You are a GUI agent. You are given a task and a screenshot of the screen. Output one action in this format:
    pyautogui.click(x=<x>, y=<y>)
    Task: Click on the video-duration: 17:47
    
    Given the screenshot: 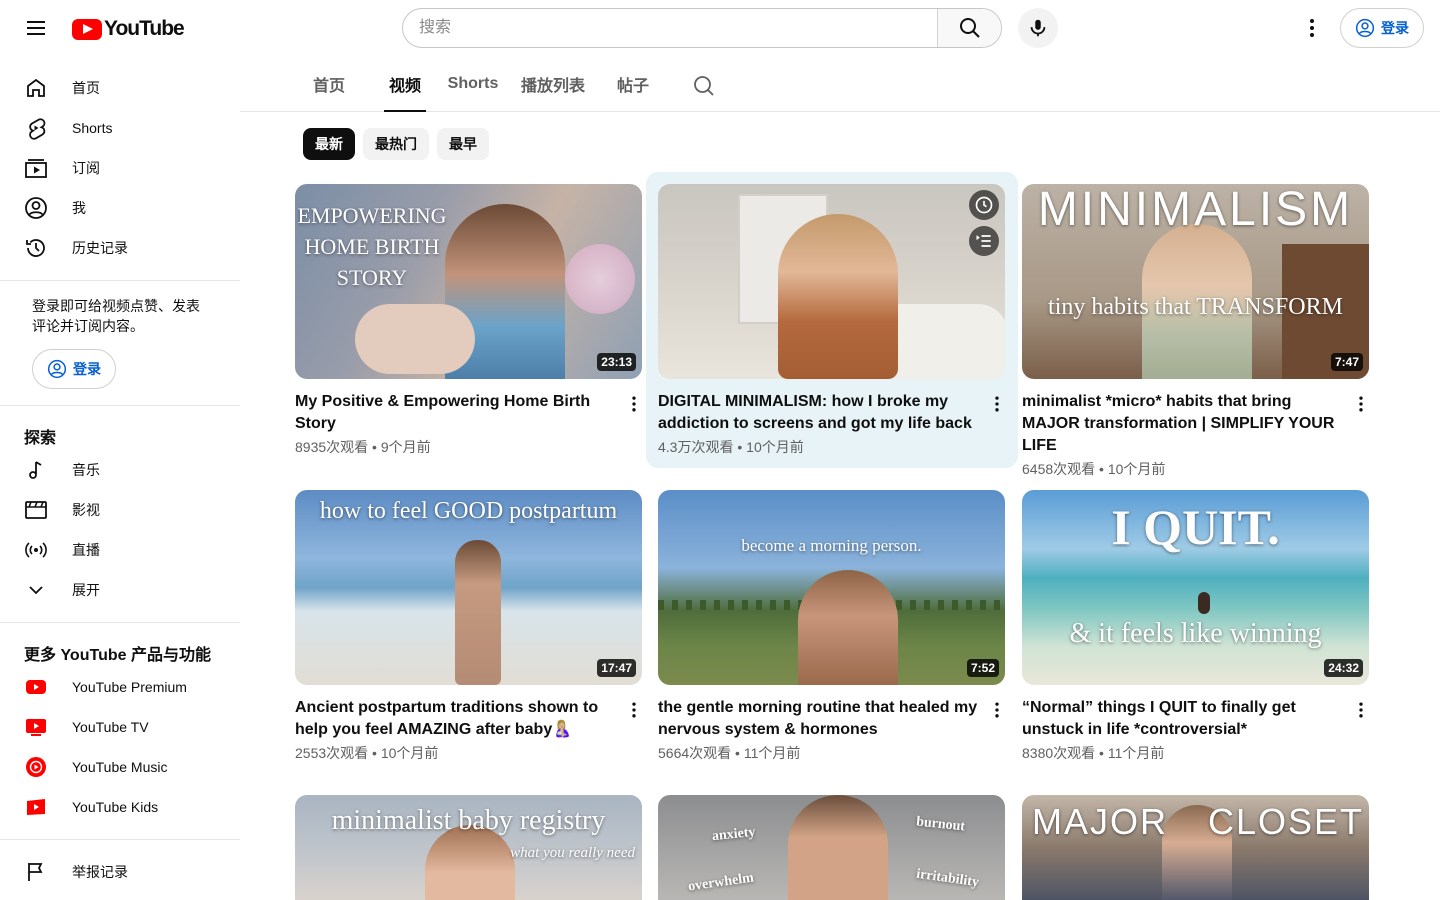 What is the action you would take?
    pyautogui.click(x=616, y=668)
    